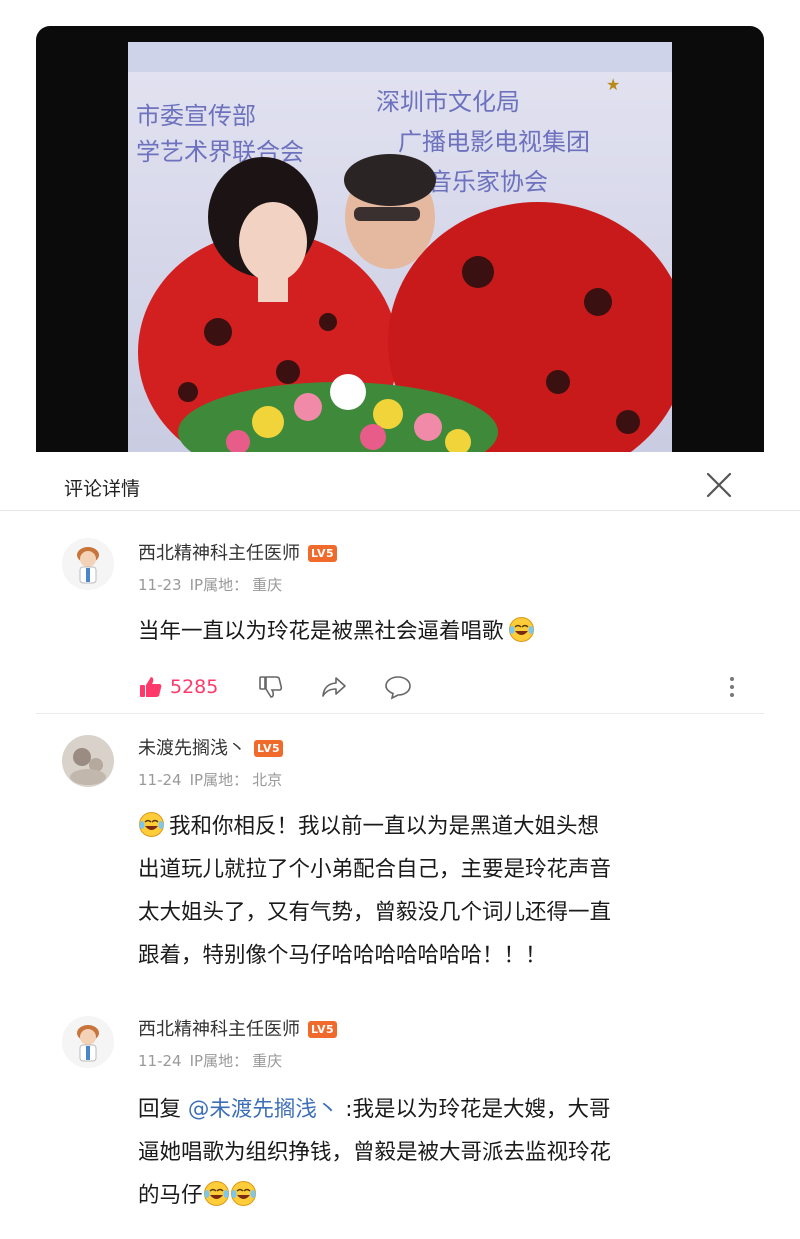 The width and height of the screenshot is (800, 1239). I want to click on divider, so click(400, 713).